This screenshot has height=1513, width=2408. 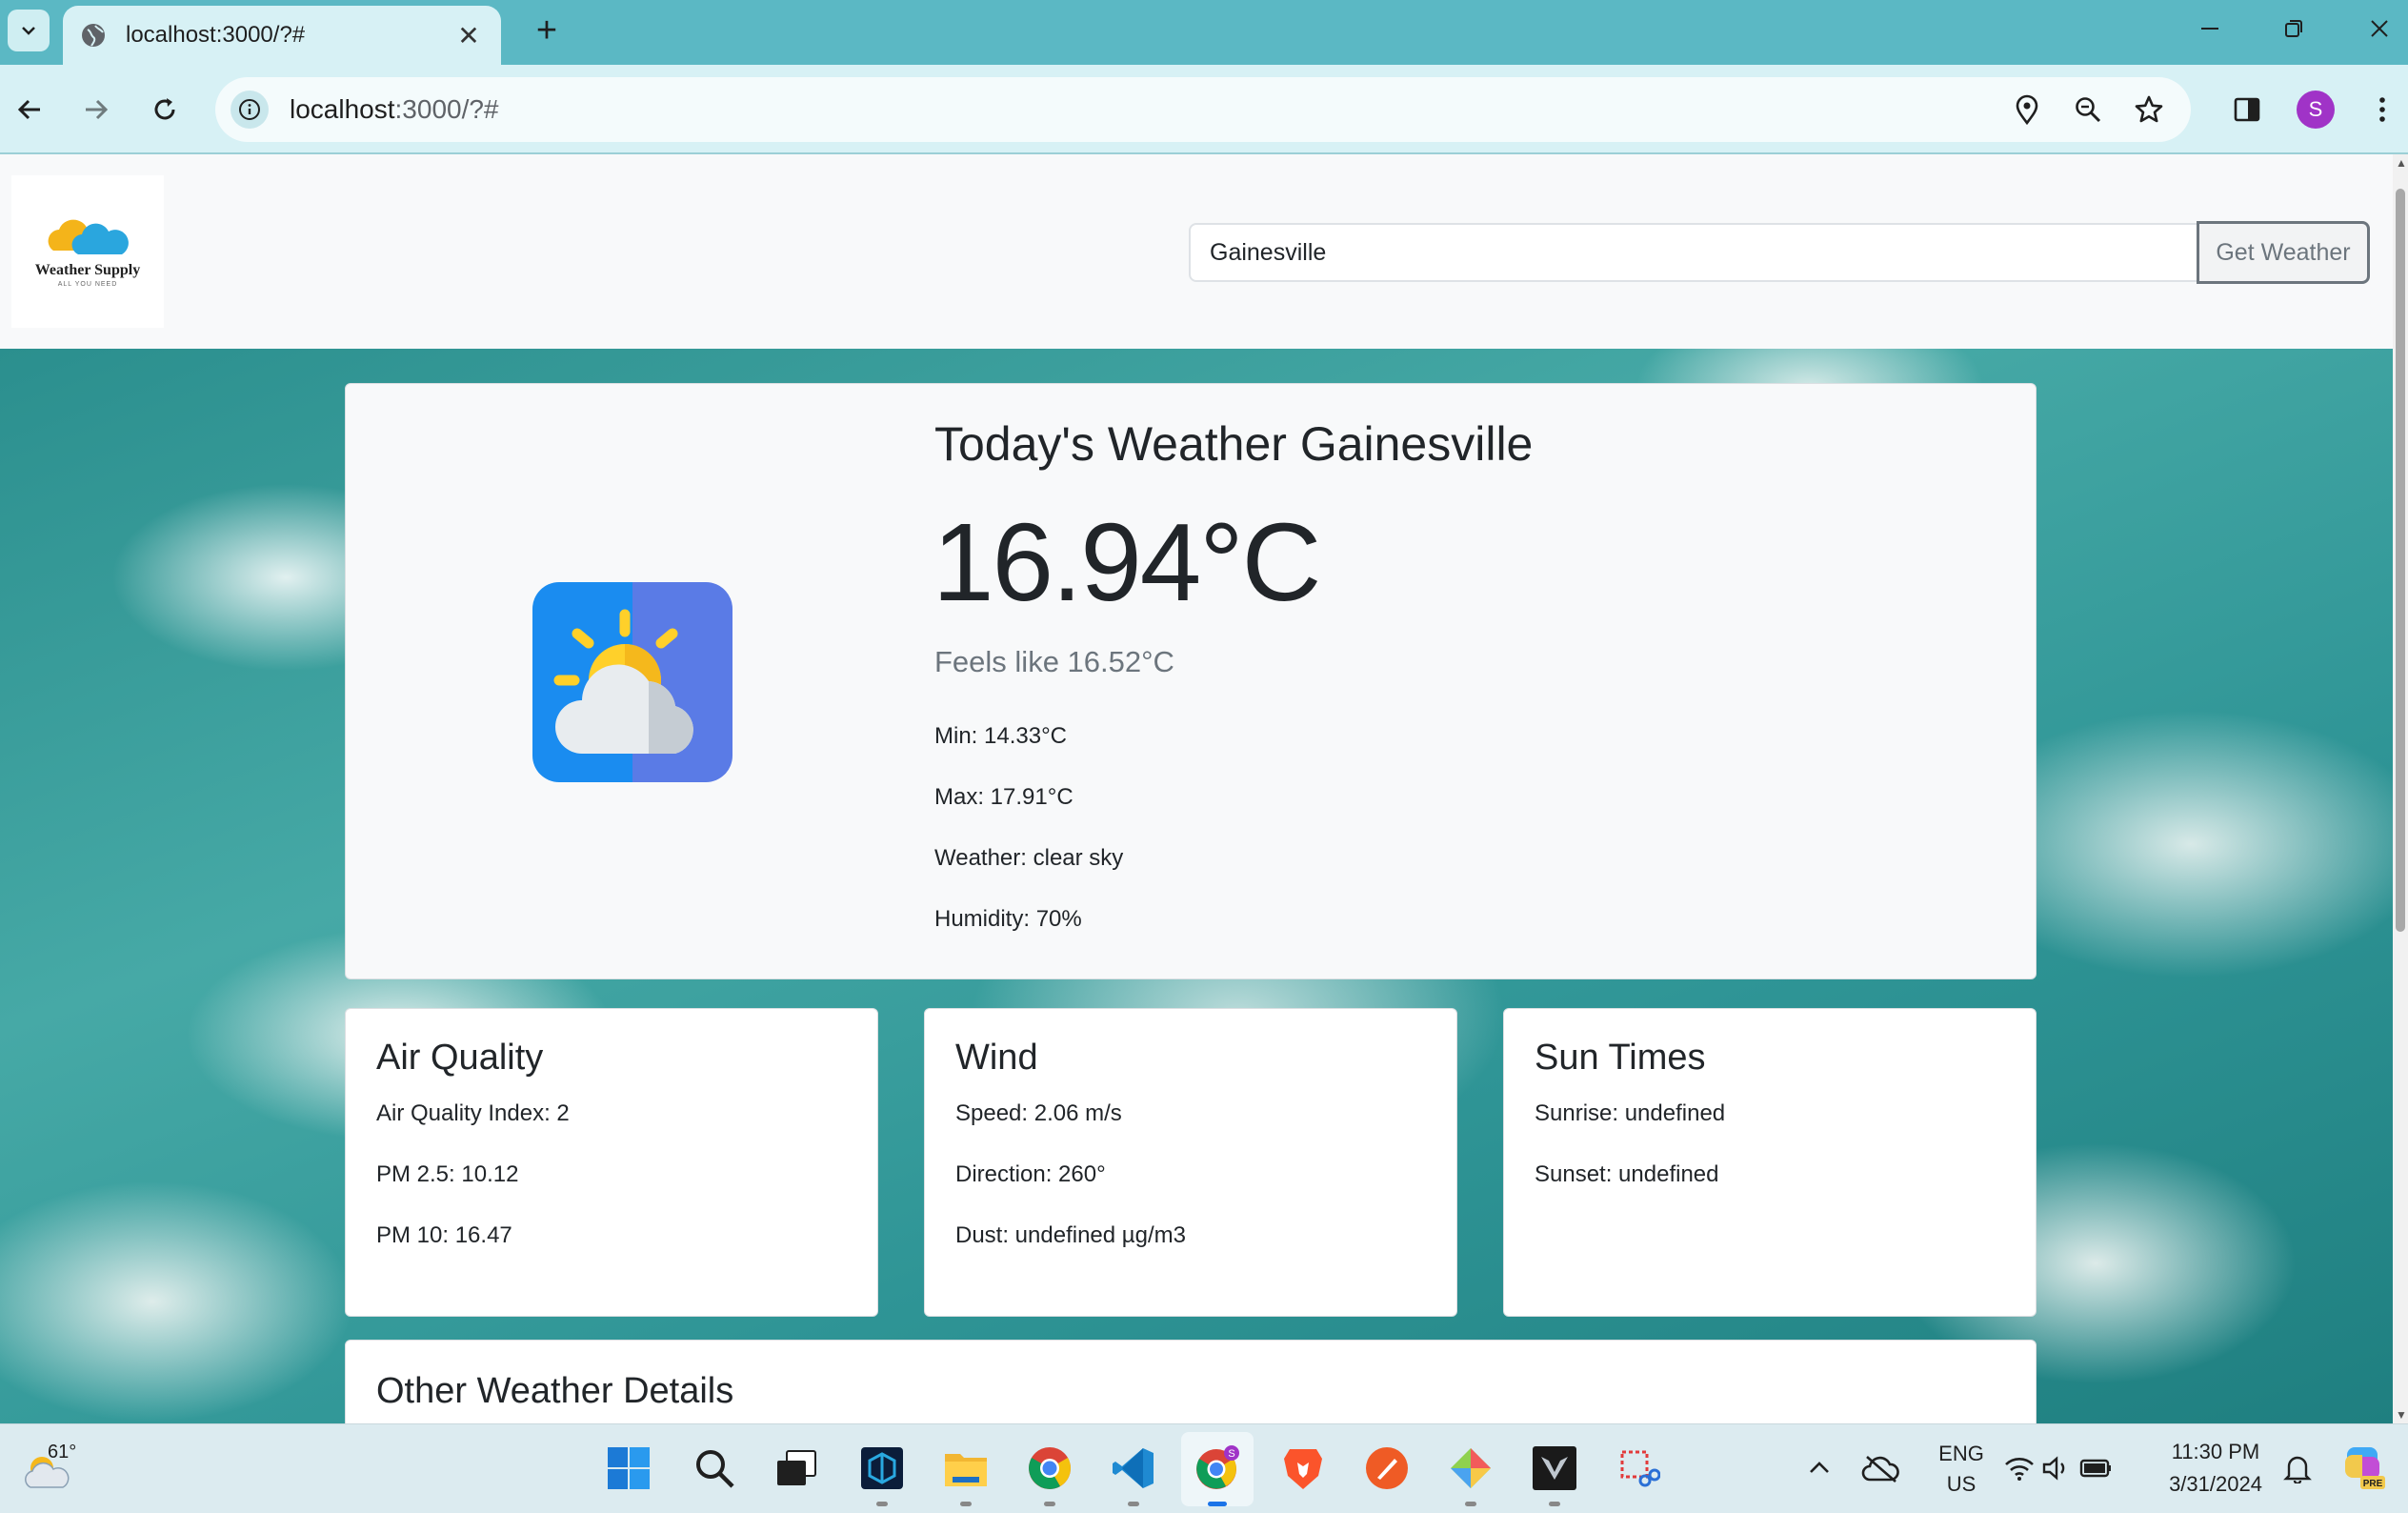 I want to click on tab-close-icon: ✕, so click(x=468, y=35).